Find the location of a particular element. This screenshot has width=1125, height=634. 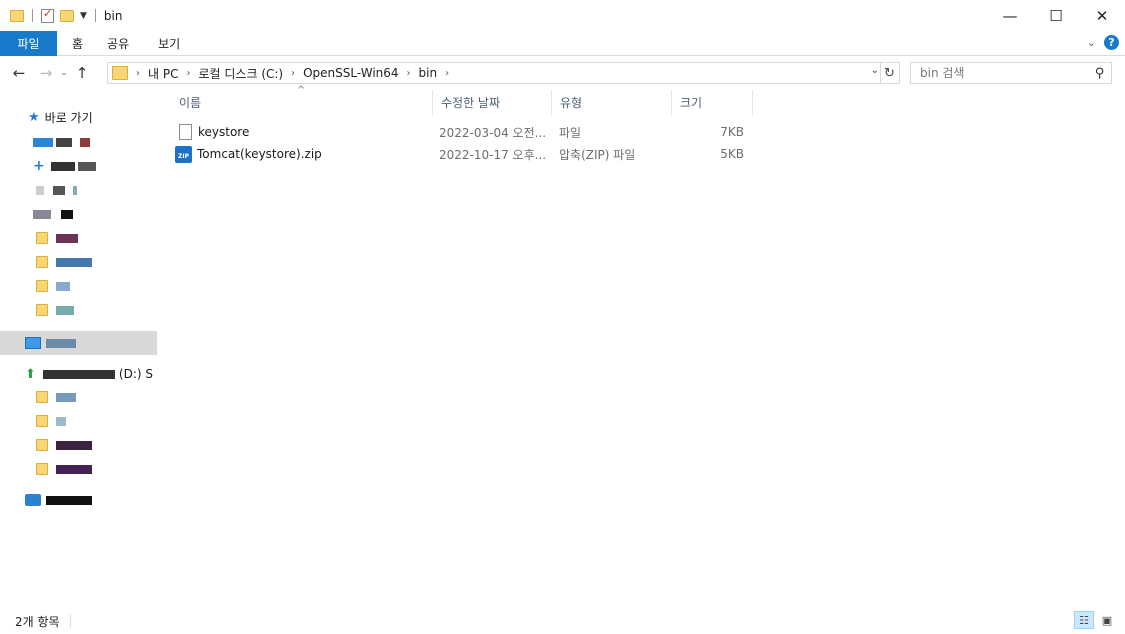

sort-ascending-icon: ^ is located at coordinates (301, 90).